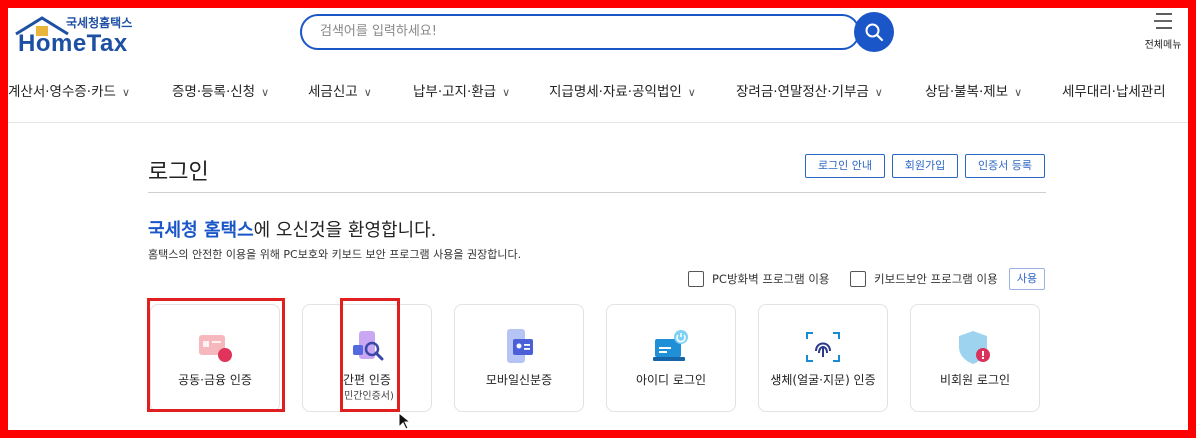 Image resolution: width=1196 pixels, height=438 pixels. I want to click on keyboard-security-option: 키보드보안 프로그램 이용, so click(924, 279).